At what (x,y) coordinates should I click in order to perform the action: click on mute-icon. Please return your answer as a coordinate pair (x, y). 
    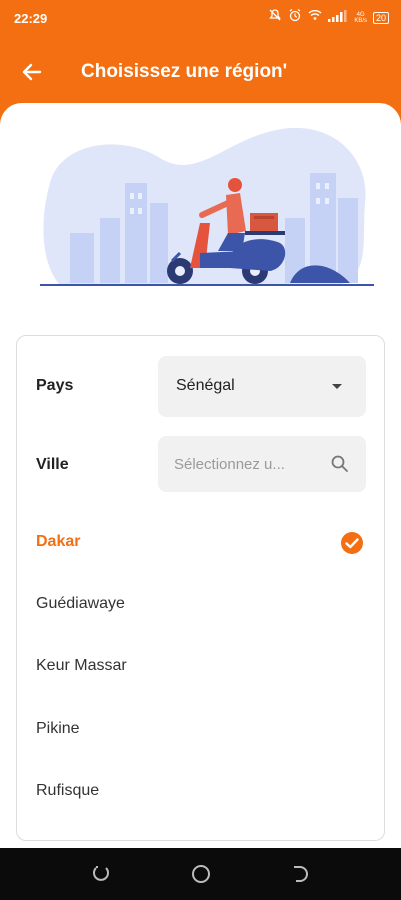
    Looking at the image, I should click on (275, 17).